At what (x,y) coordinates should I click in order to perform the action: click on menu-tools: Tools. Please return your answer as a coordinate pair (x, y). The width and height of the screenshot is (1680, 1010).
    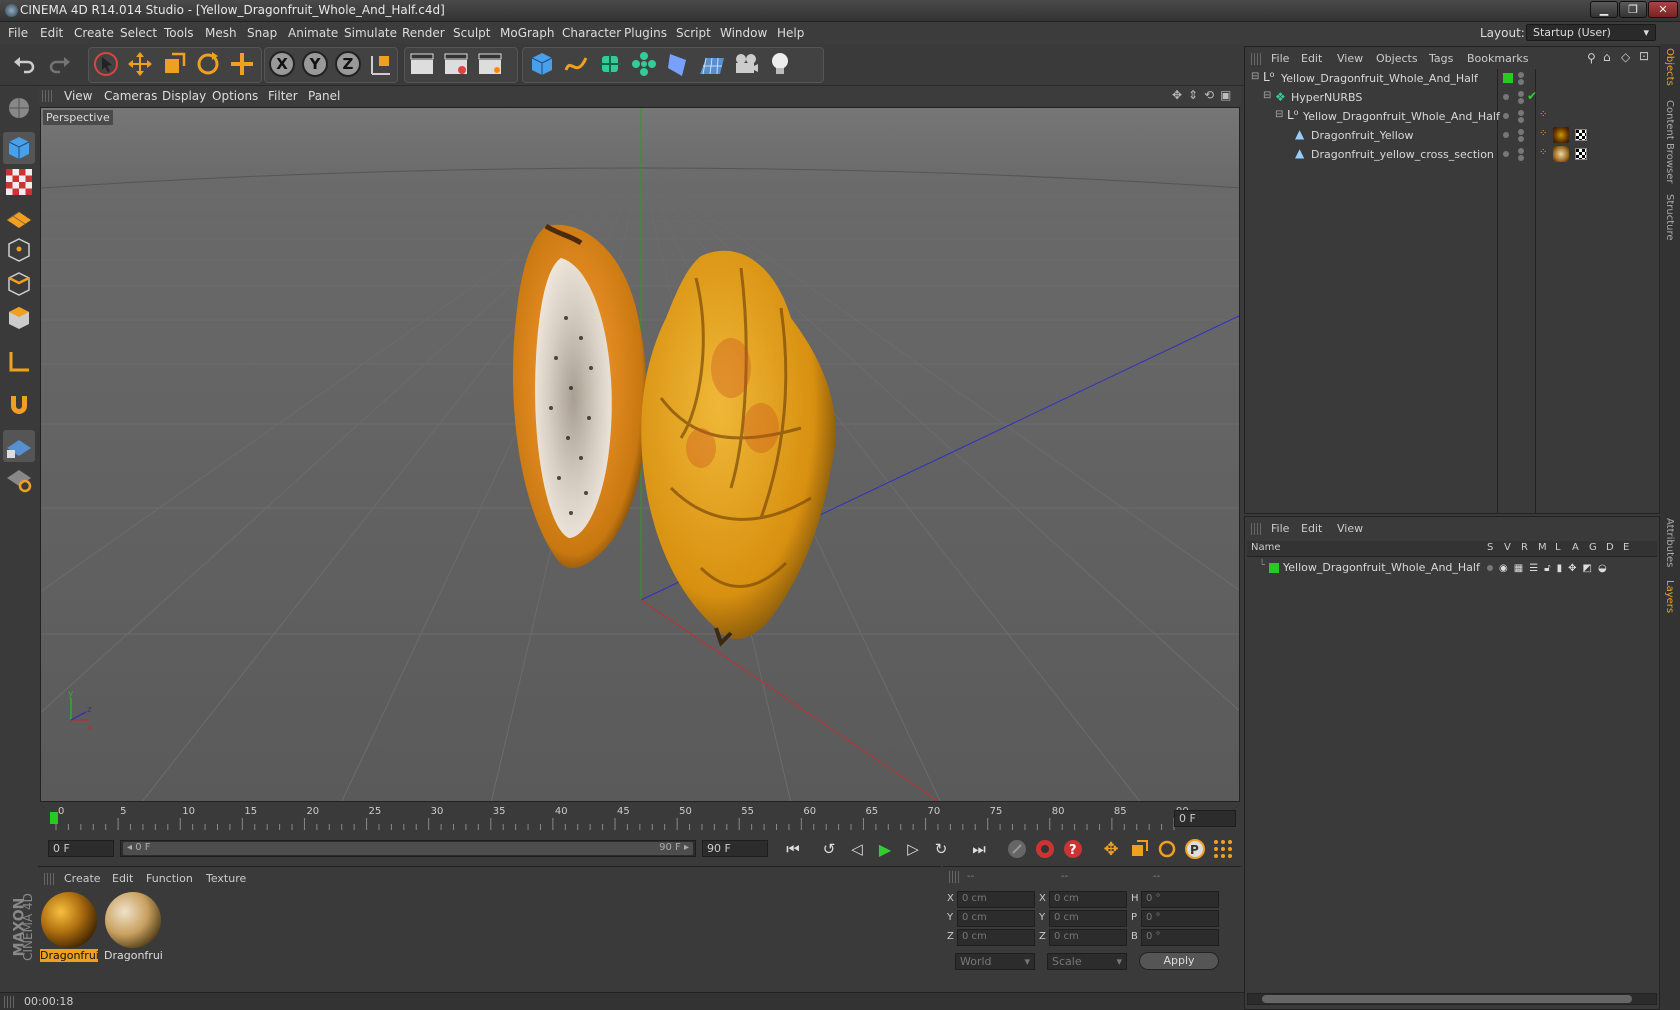
    Looking at the image, I should click on (179, 33).